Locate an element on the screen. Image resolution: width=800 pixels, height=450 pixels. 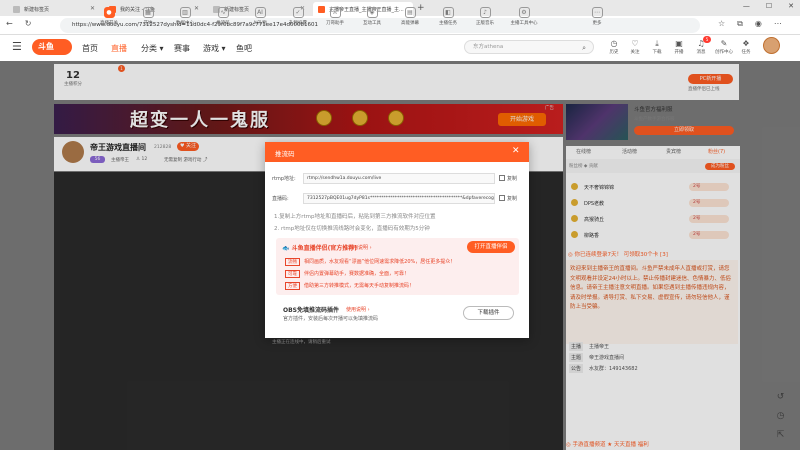
douyu-logo: 斗鱼 is located at coordinates (52, 47).